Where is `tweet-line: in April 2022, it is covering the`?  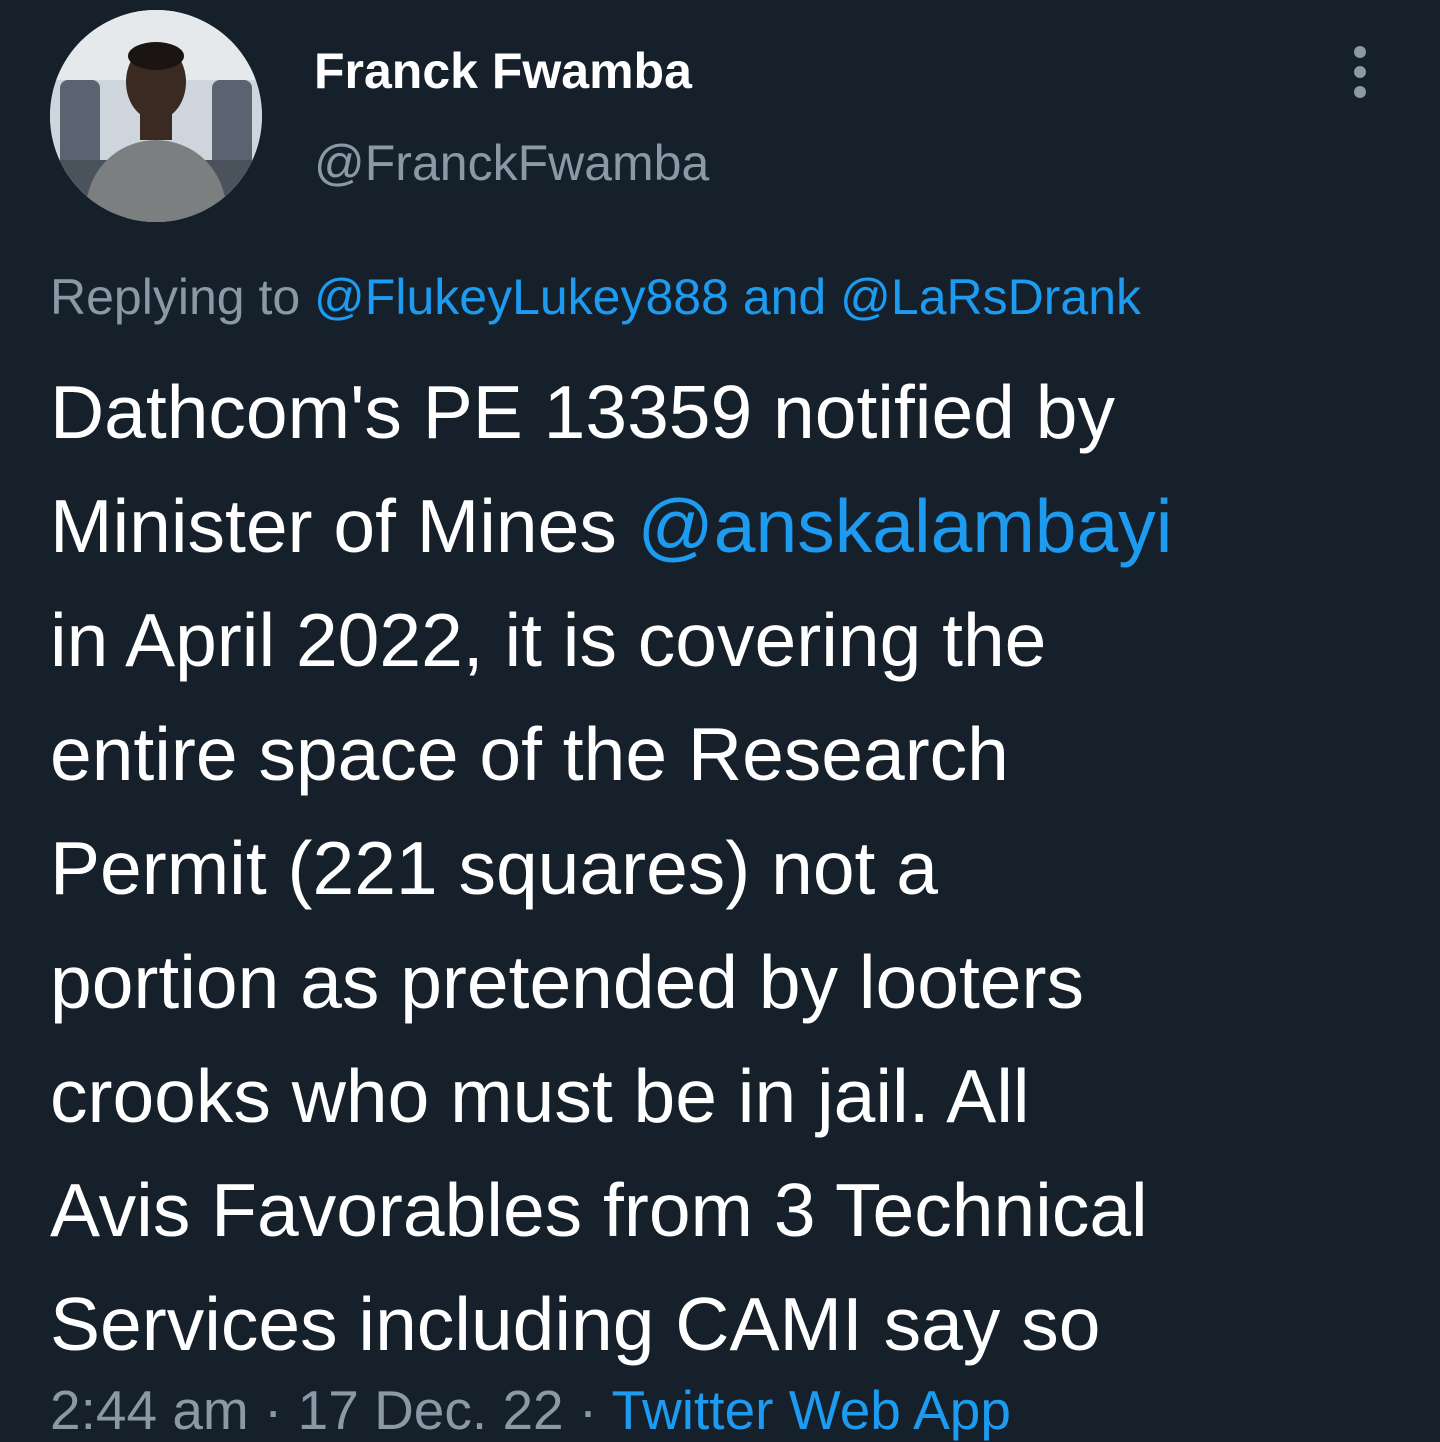
tweet-line: in April 2022, it is covering the is located at coordinates (548, 640).